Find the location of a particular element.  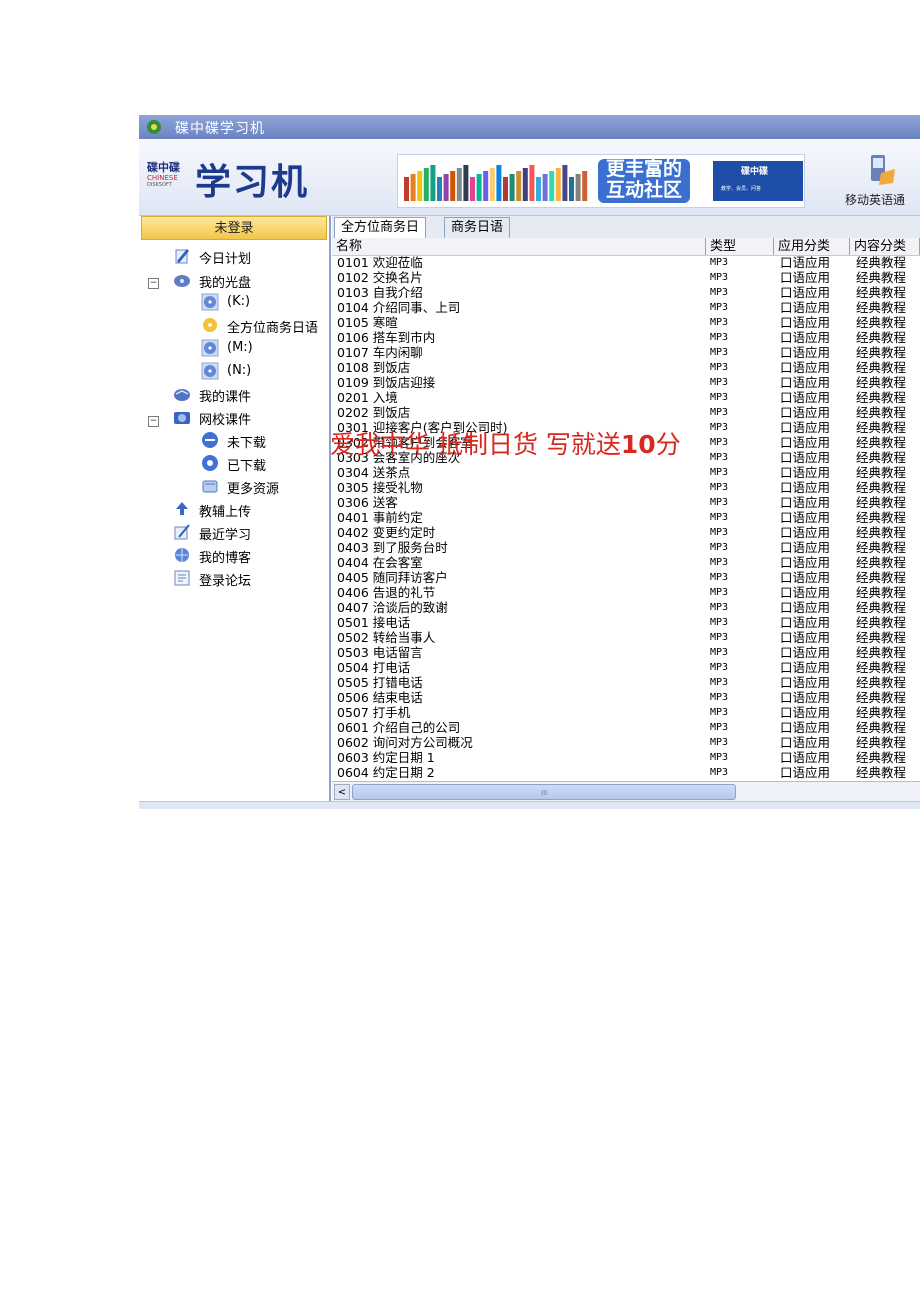

table-row: 0505 打错电话 MP3 口语应用 经典教程 is located at coordinates (626, 682).